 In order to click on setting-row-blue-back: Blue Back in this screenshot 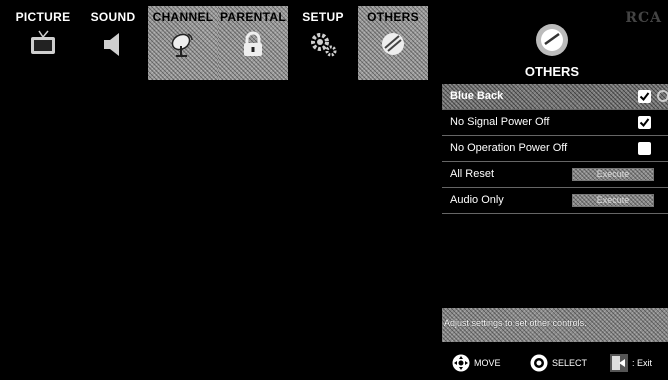, I will do `click(555, 97)`.